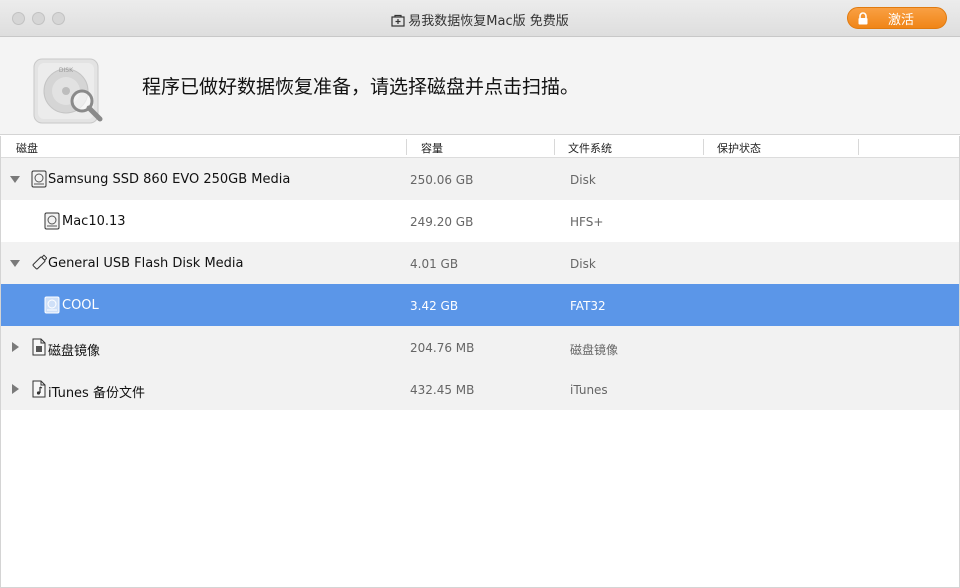  I want to click on row-filesystem: iTunes, so click(589, 390).